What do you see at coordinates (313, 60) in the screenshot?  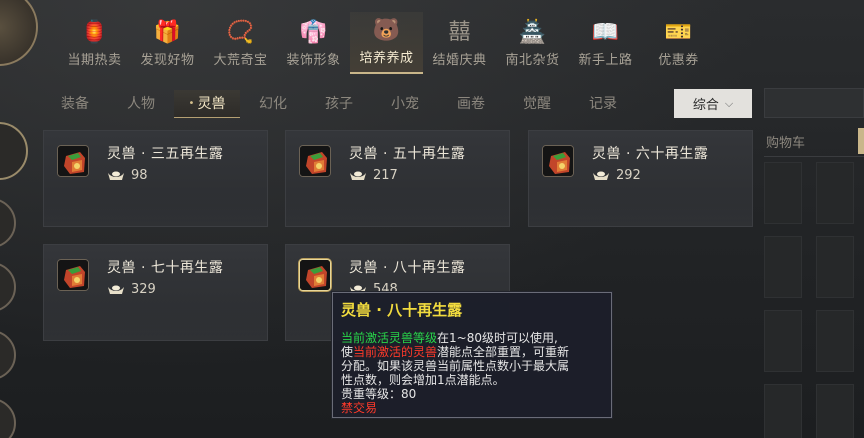 I see `tab-label: 装饰形象` at bounding box center [313, 60].